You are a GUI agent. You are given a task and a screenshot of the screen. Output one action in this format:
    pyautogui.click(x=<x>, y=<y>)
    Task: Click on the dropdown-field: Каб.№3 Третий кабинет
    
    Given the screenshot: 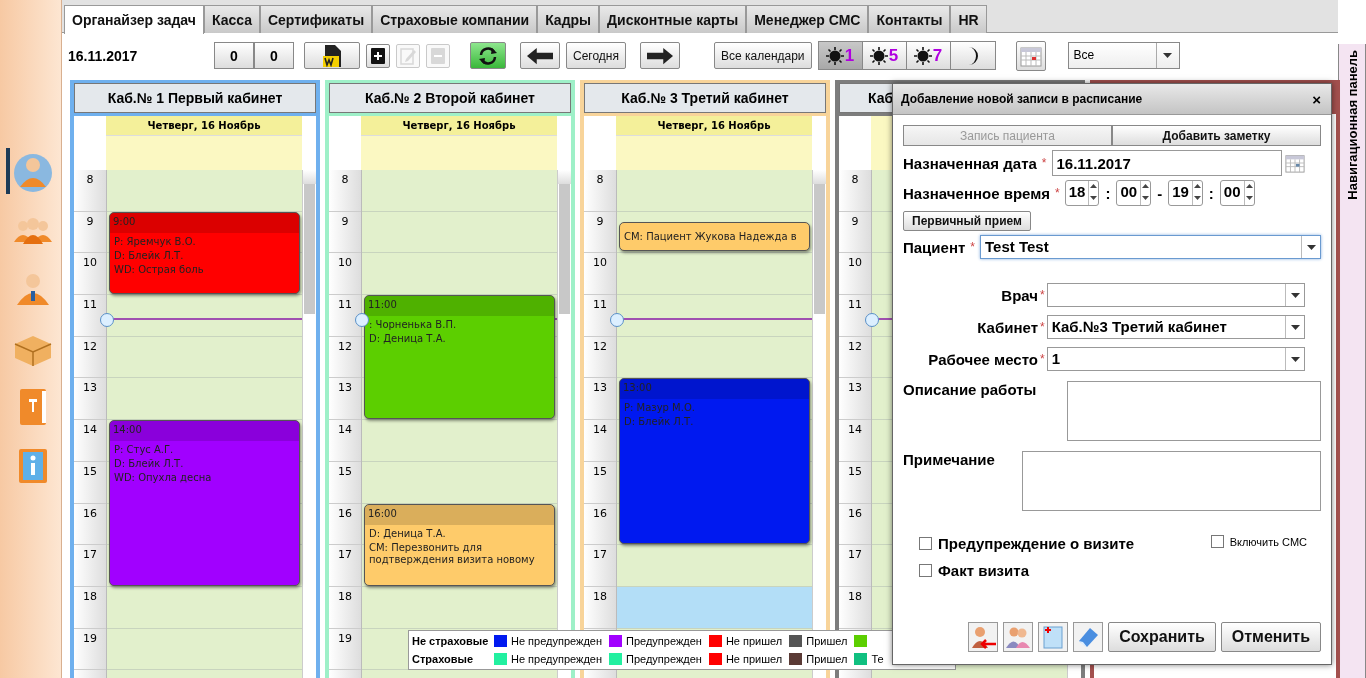 What is the action you would take?
    pyautogui.click(x=1175, y=327)
    